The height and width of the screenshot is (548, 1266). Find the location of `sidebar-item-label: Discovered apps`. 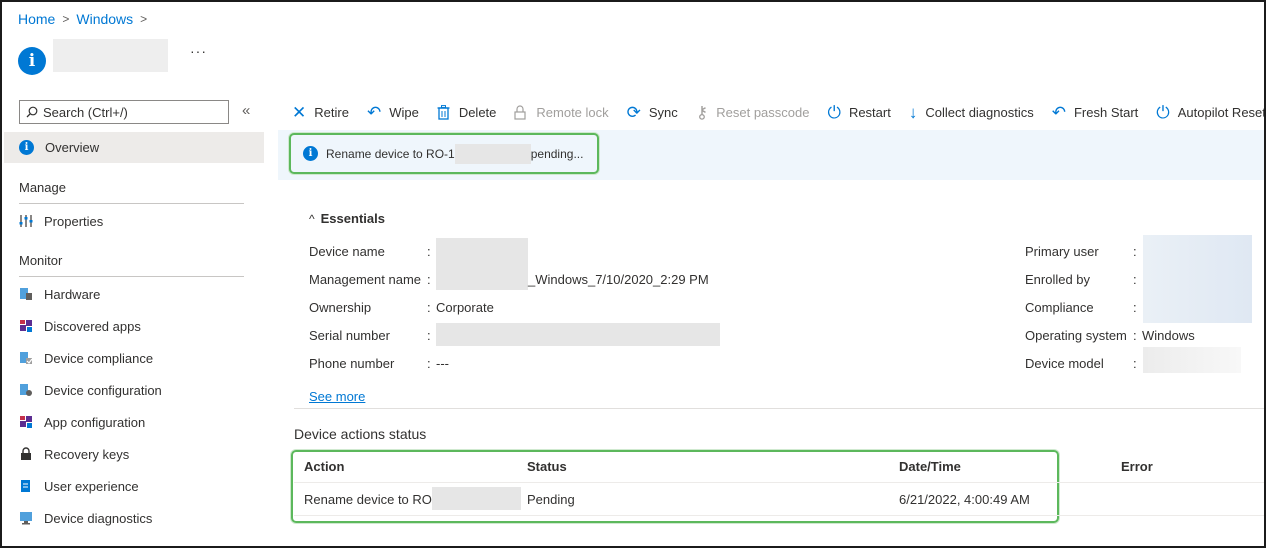

sidebar-item-label: Discovered apps is located at coordinates (92, 326).